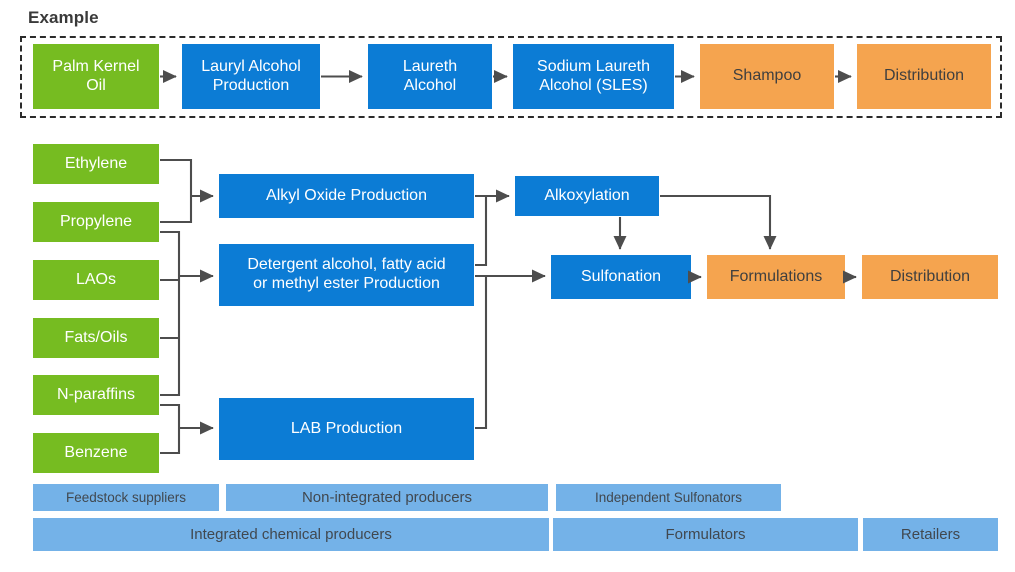  I want to click on example-frame, so click(511, 77).